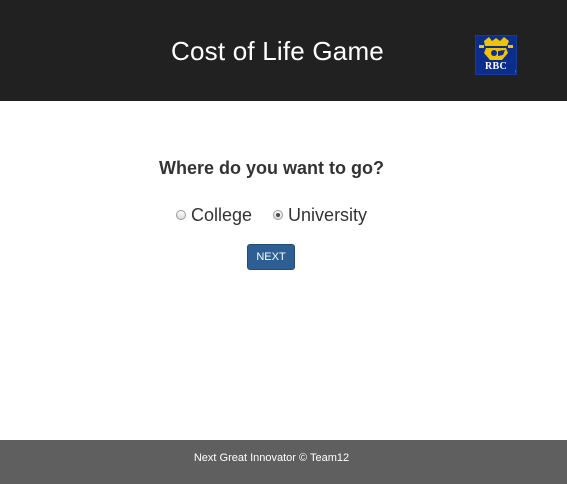  What do you see at coordinates (271, 257) in the screenshot?
I see `next-button: NEXT` at bounding box center [271, 257].